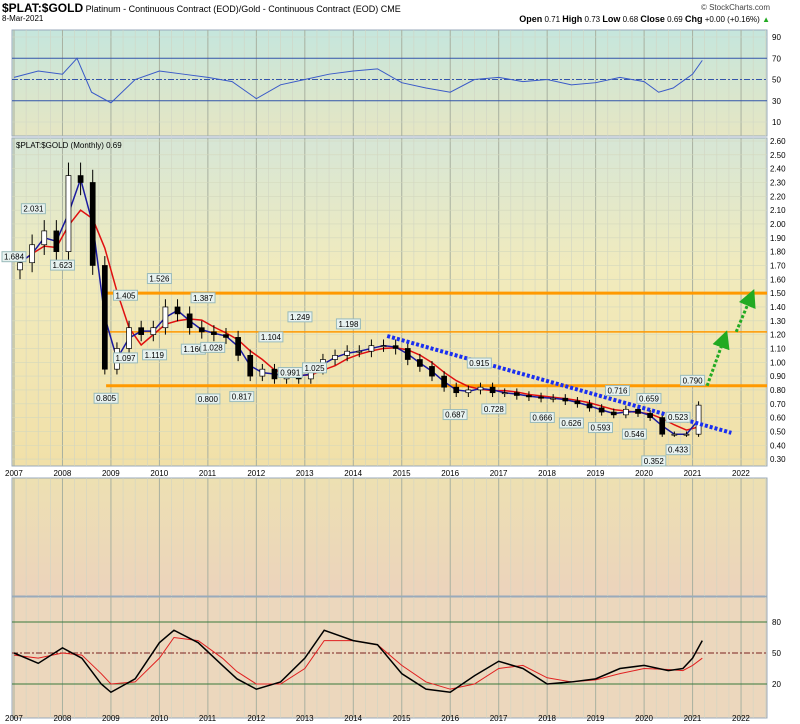 This screenshot has width=800, height=724. I want to click on price-tick-label: 0.80, so click(778, 390).